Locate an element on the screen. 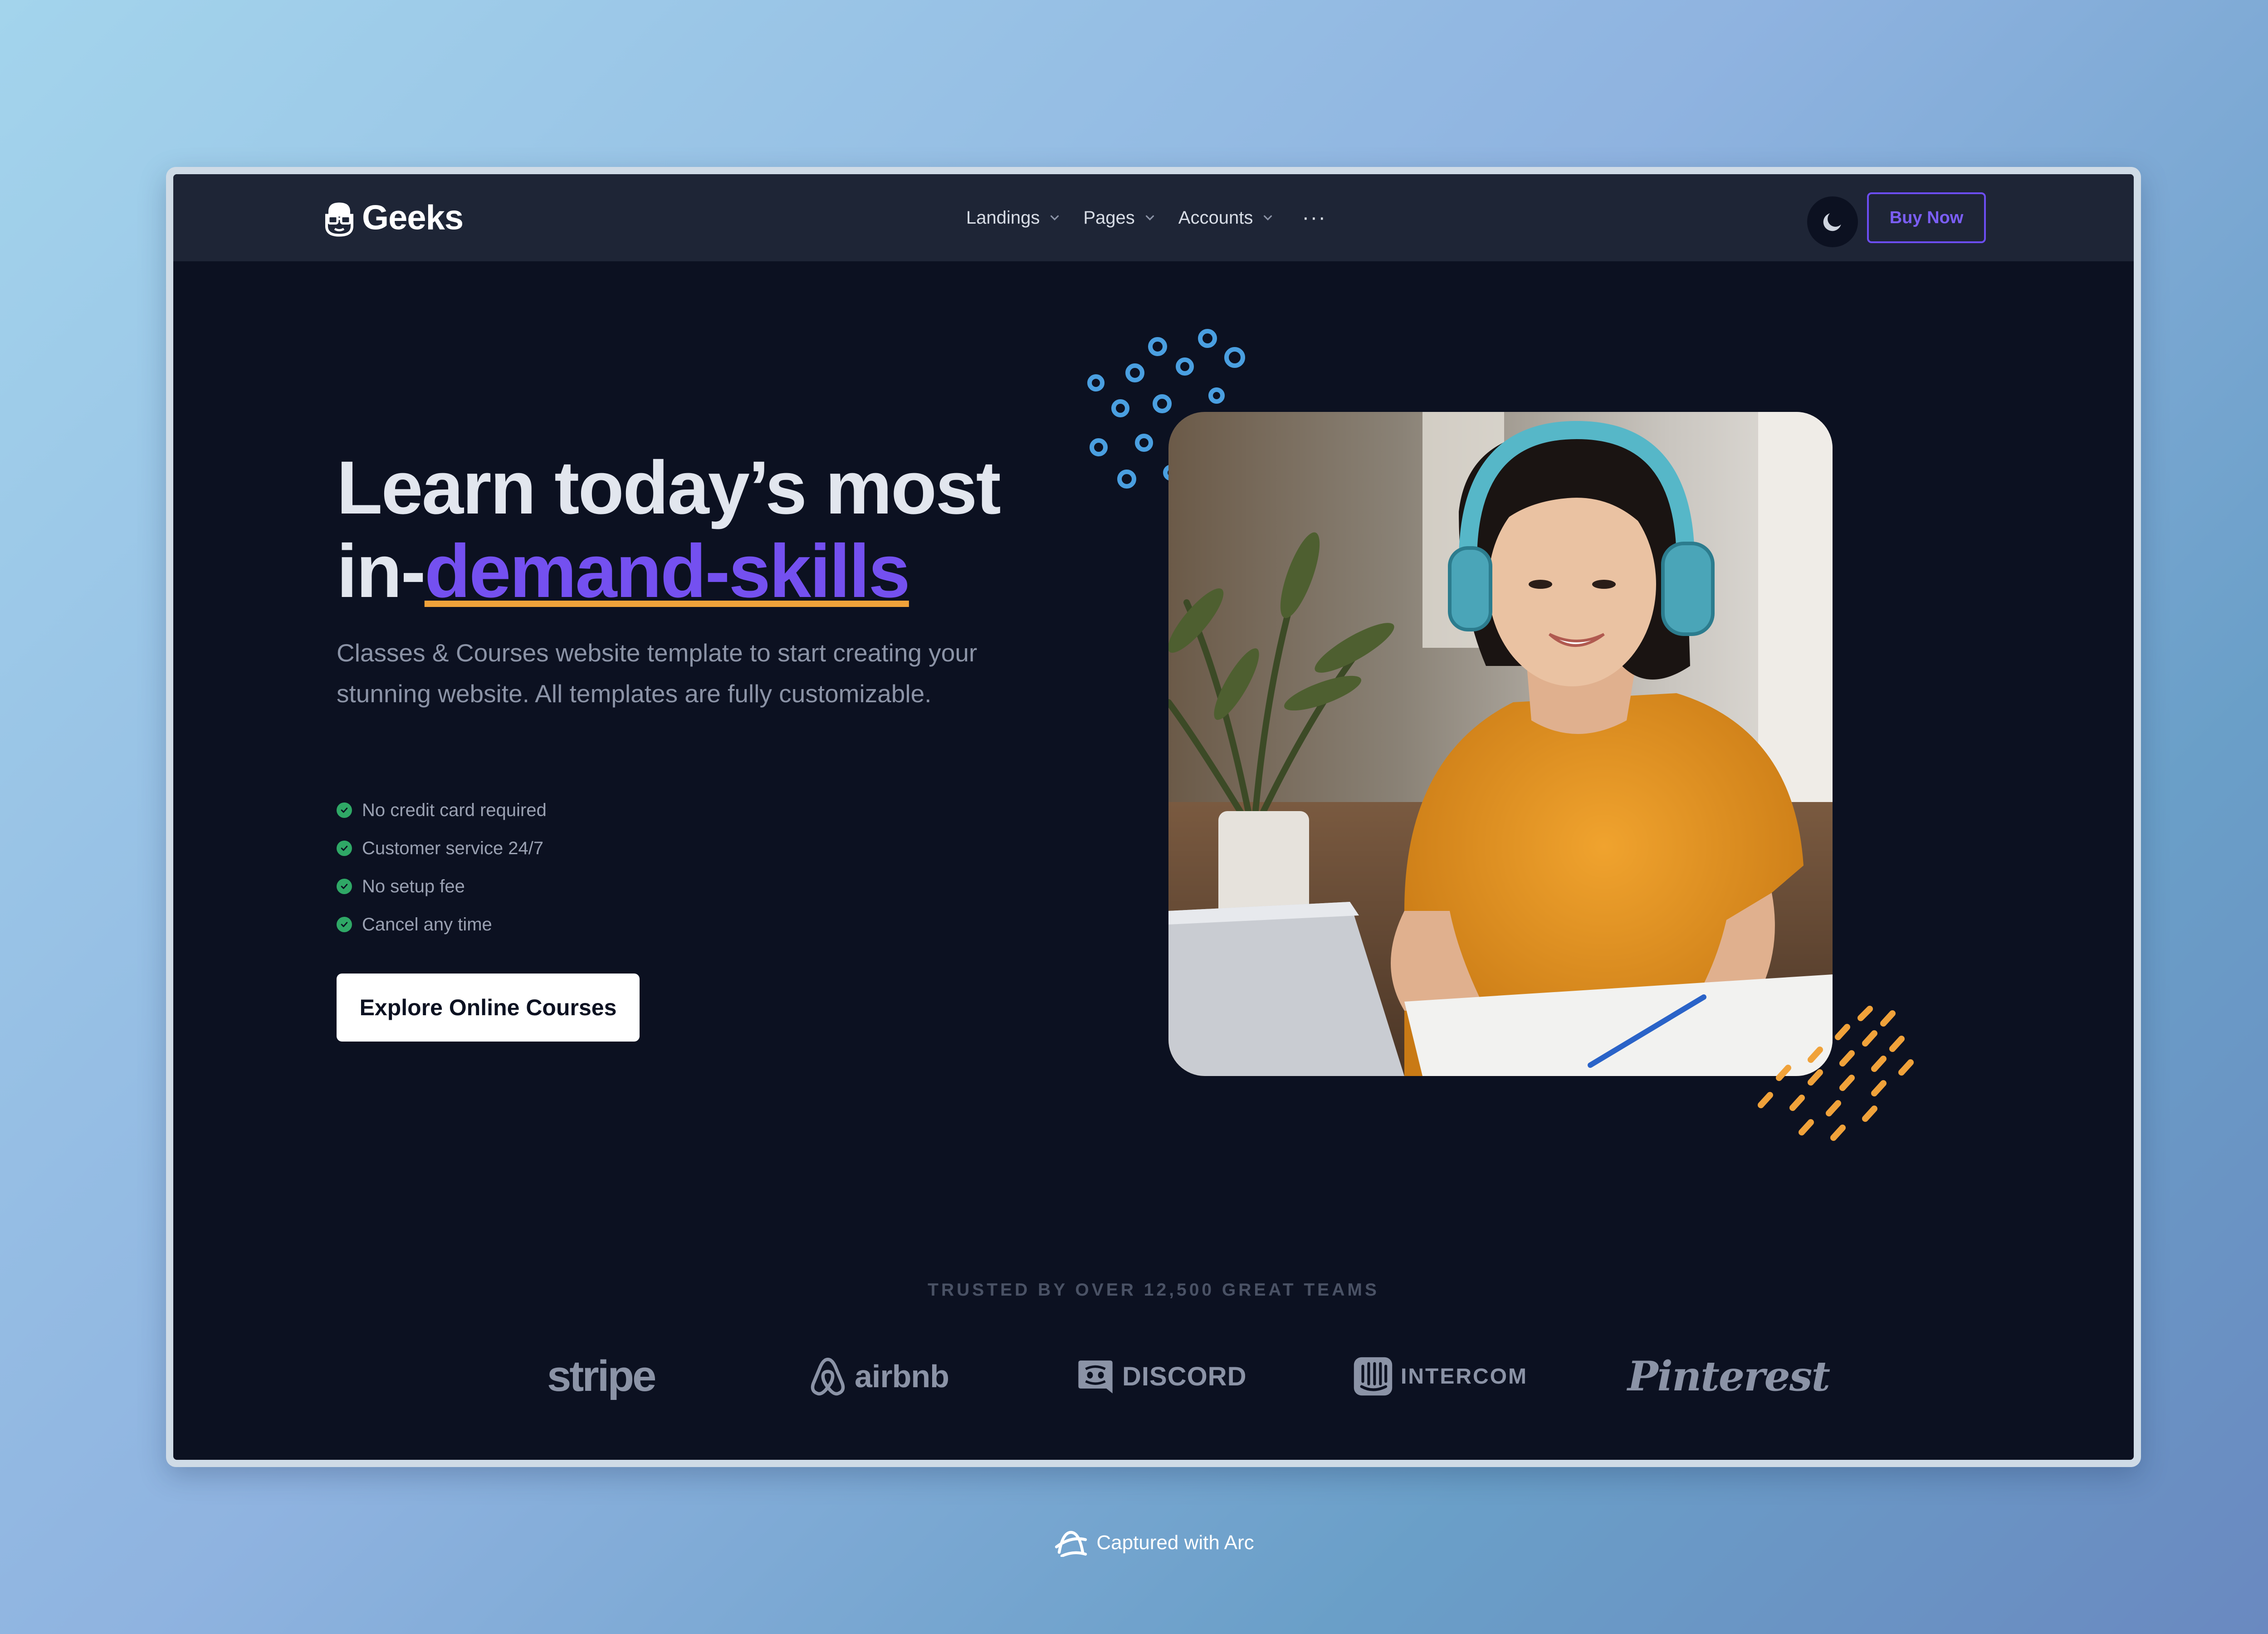 The height and width of the screenshot is (1634, 2268). hero-title: Learn today’s most in-demand-skills is located at coordinates (745, 529).